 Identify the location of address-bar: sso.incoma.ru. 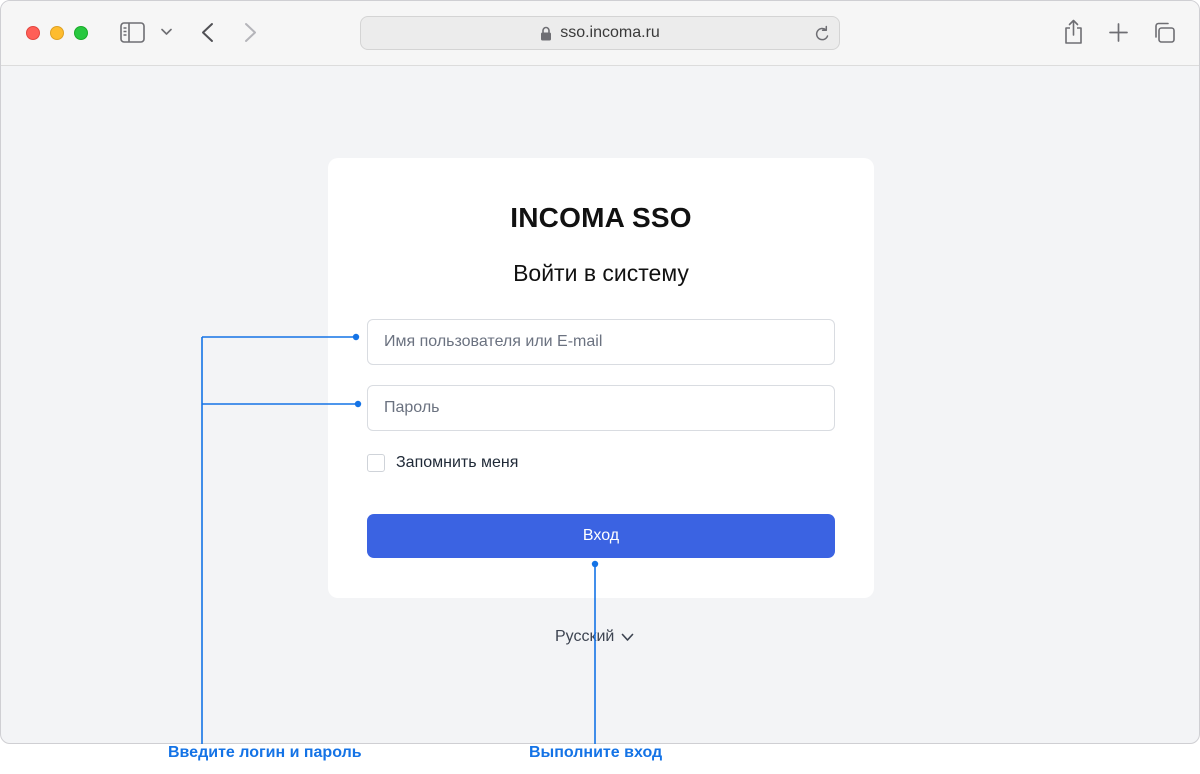
(600, 33).